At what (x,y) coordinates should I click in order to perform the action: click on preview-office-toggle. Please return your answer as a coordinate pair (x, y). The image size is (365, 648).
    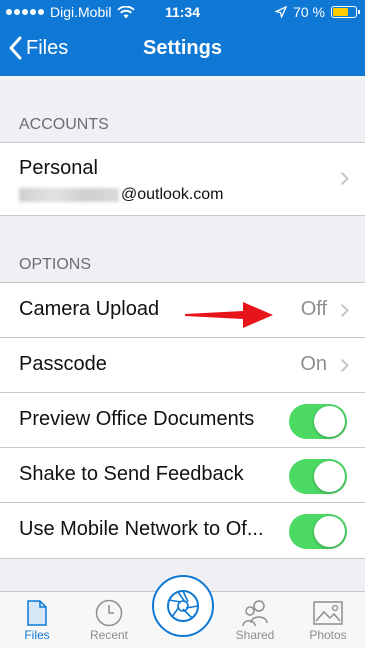
    Looking at the image, I should click on (318, 421).